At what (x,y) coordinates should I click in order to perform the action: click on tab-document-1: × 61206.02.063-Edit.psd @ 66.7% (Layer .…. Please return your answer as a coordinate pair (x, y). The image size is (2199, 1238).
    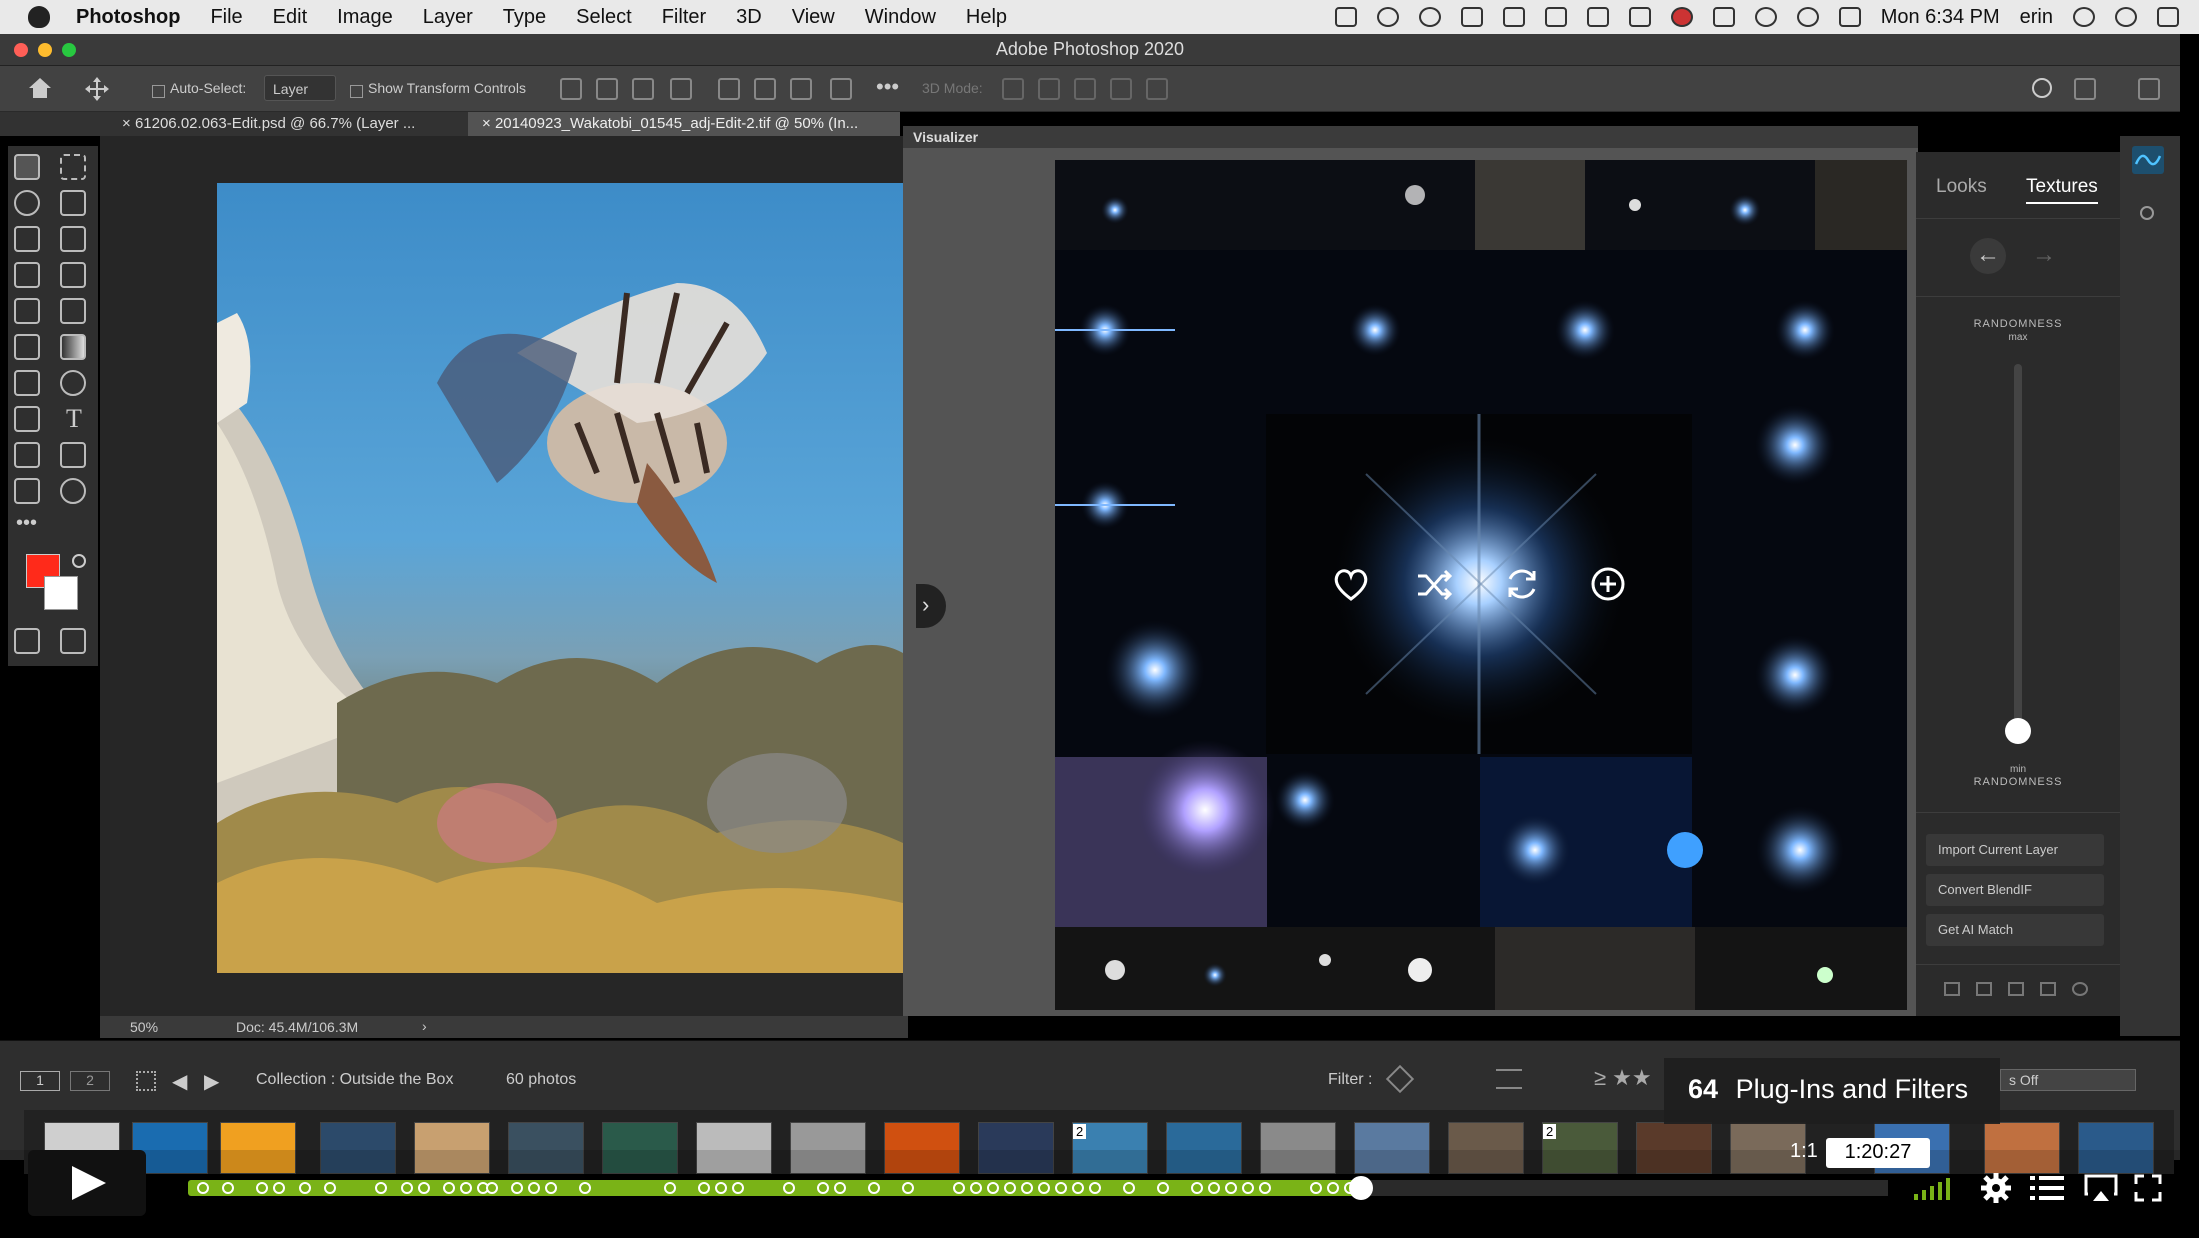
    Looking at the image, I should click on (288, 124).